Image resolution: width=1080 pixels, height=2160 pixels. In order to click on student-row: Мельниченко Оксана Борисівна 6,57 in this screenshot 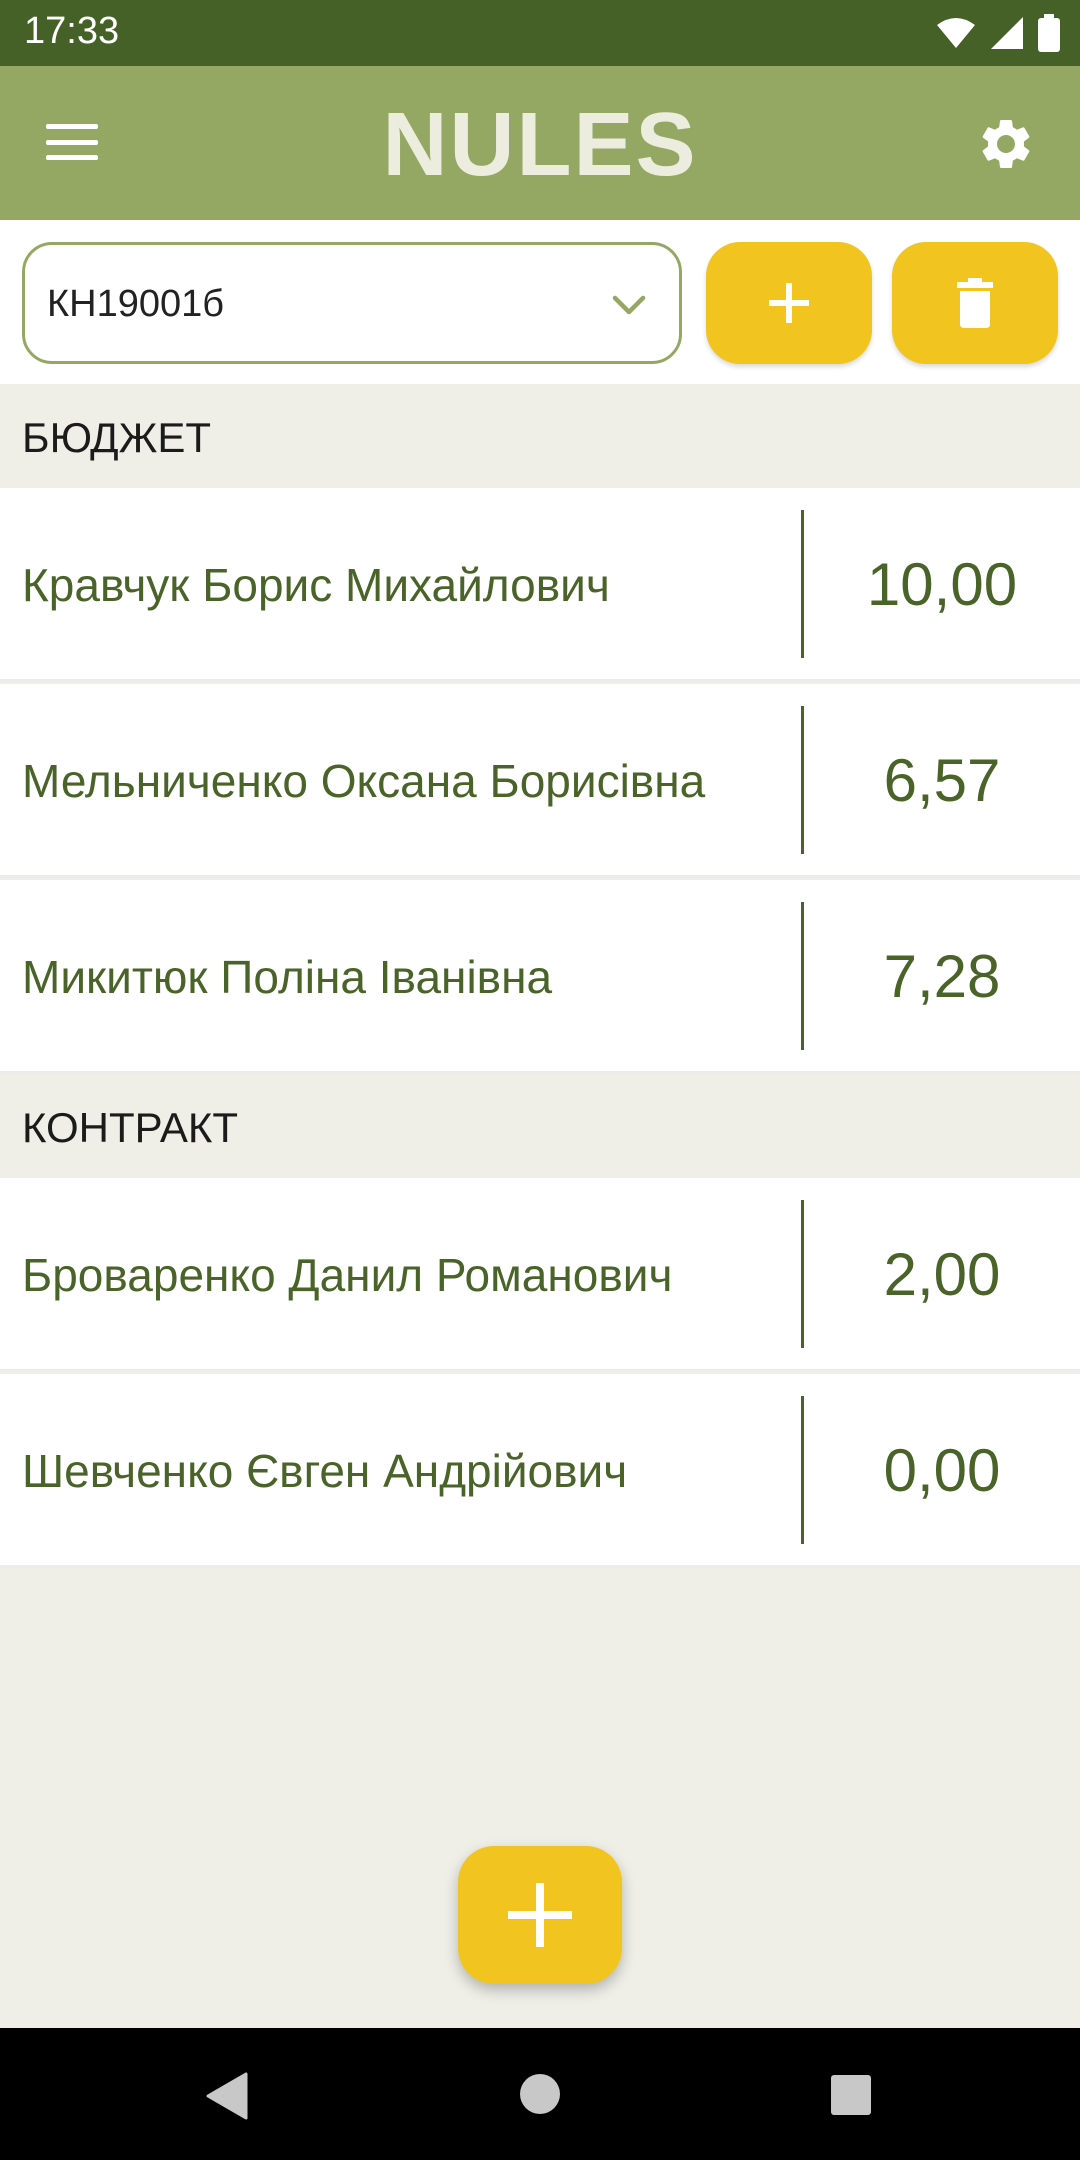, I will do `click(540, 781)`.